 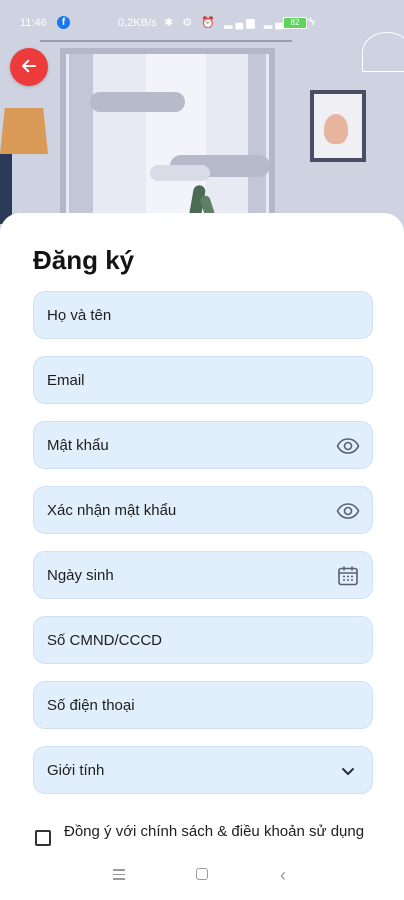 I want to click on birthday-placeholder: Ngày sinh, so click(x=80, y=575).